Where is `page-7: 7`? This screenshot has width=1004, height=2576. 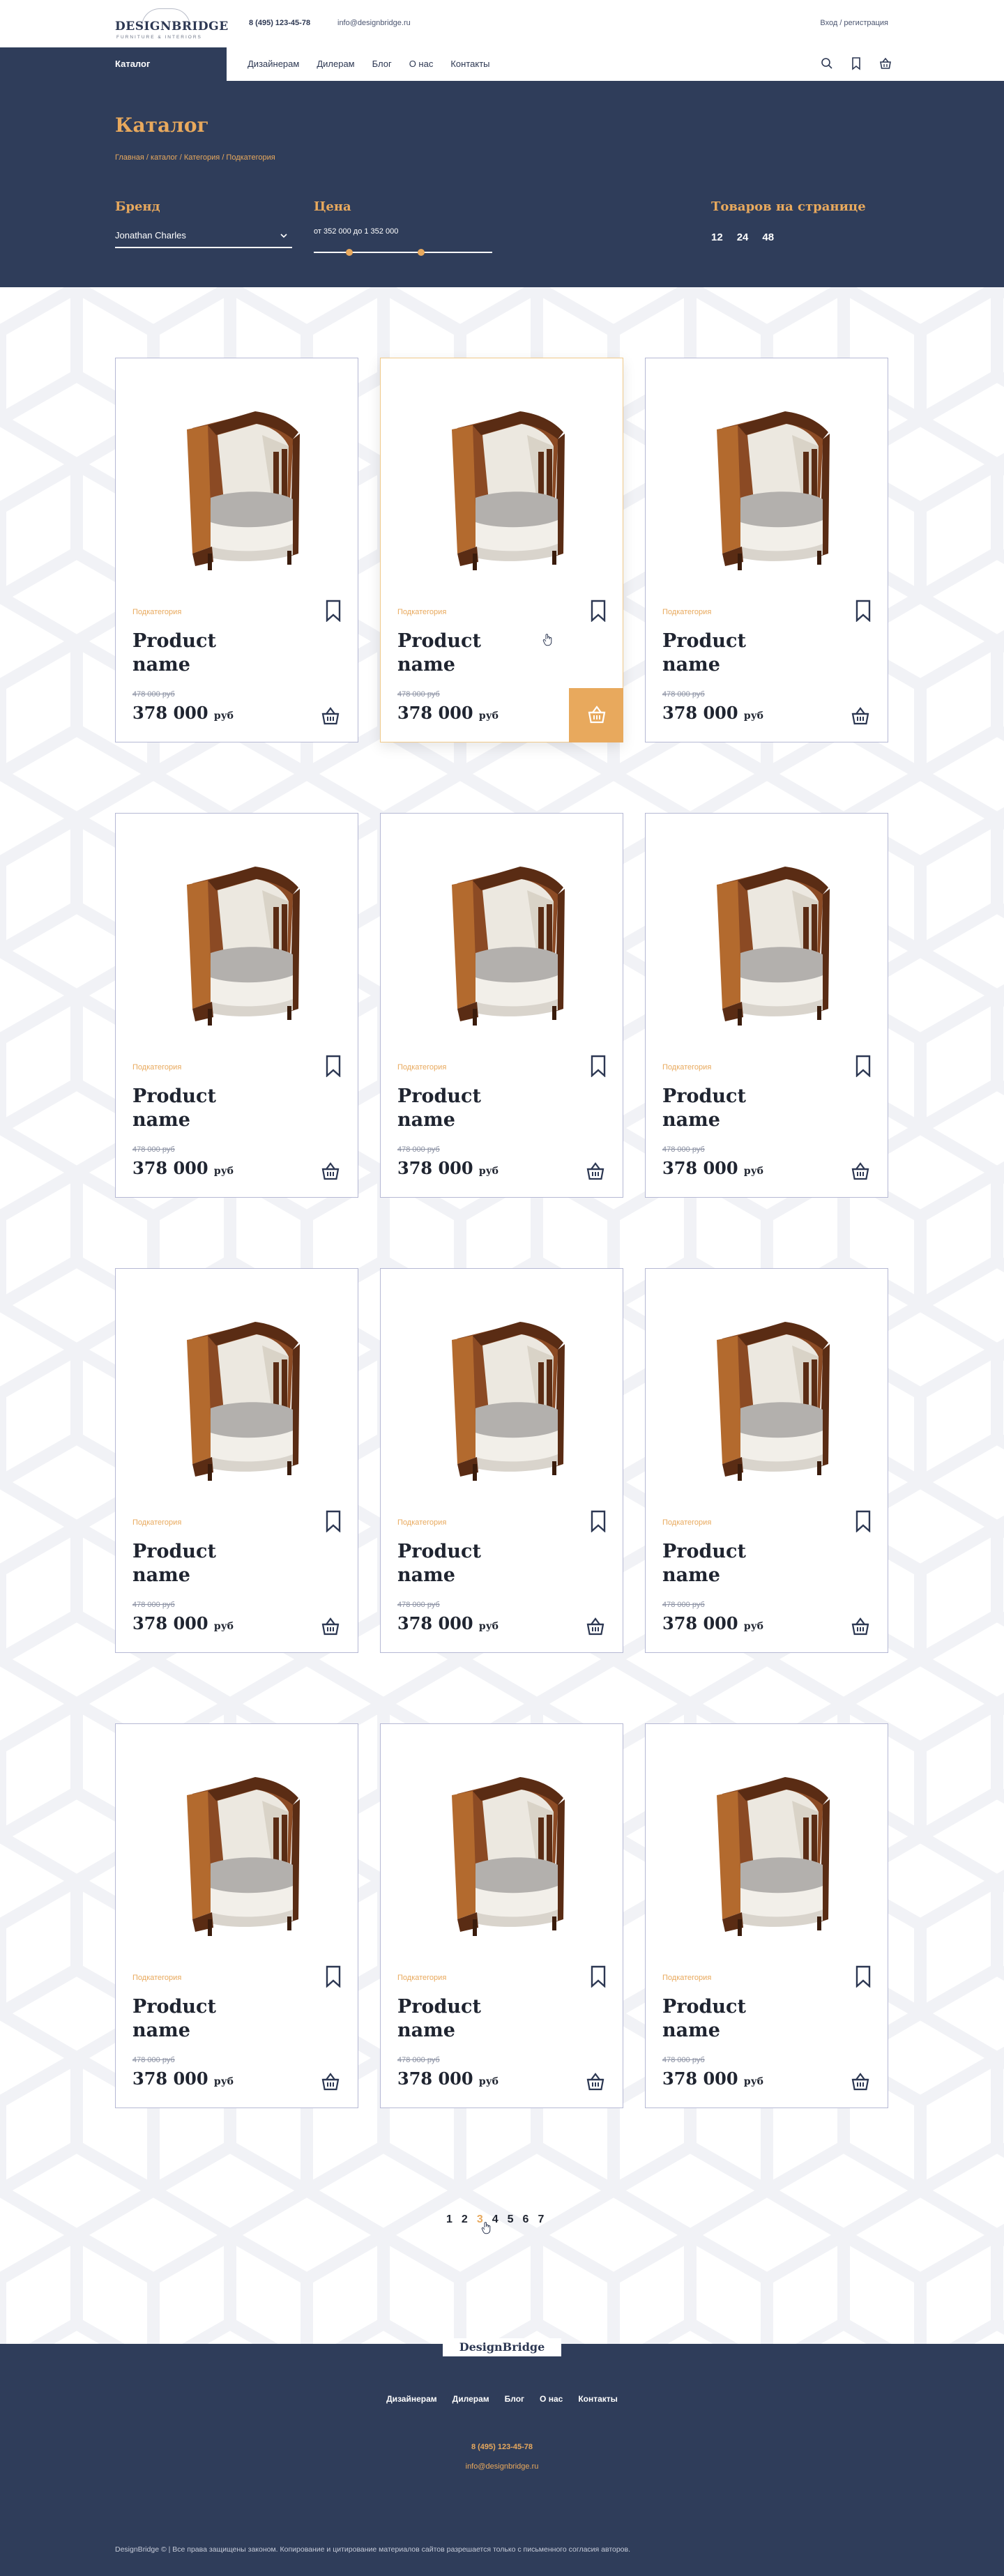
page-7: 7 is located at coordinates (541, 2220).